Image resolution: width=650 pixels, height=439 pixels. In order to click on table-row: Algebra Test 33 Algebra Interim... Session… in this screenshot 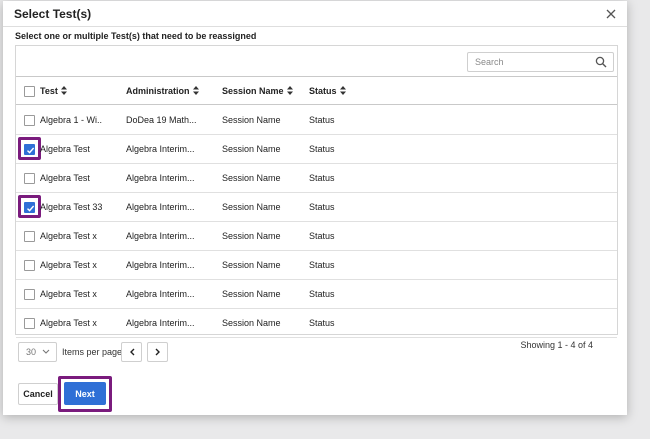, I will do `click(316, 207)`.